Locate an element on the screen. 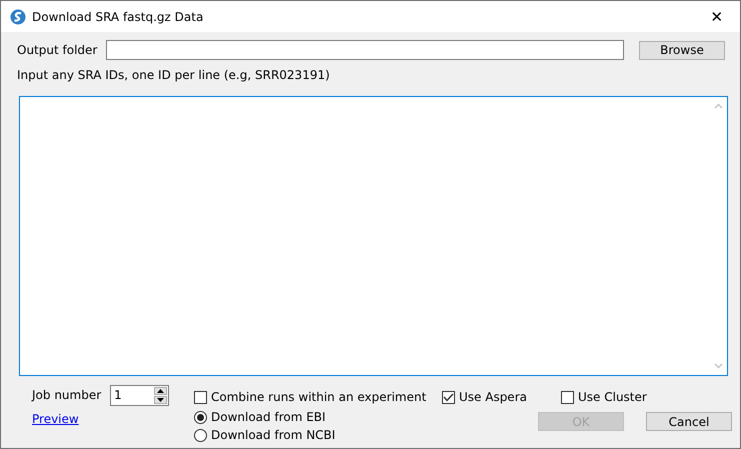 The height and width of the screenshot is (449, 741). job-number-label: Job number is located at coordinates (67, 395).